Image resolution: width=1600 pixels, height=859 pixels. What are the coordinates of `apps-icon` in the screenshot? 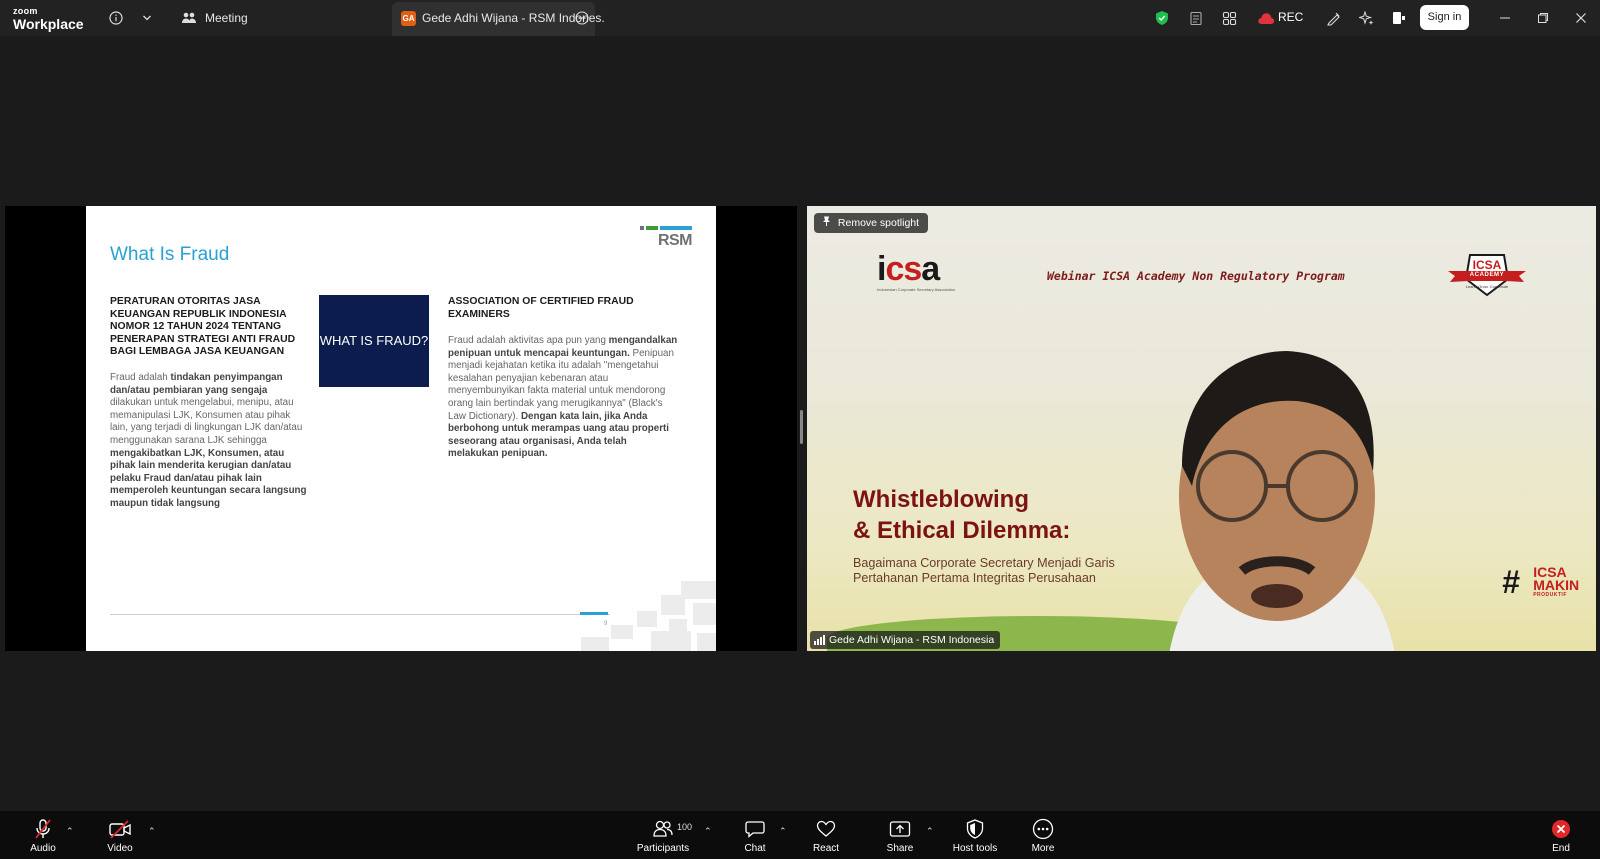 It's located at (1399, 18).